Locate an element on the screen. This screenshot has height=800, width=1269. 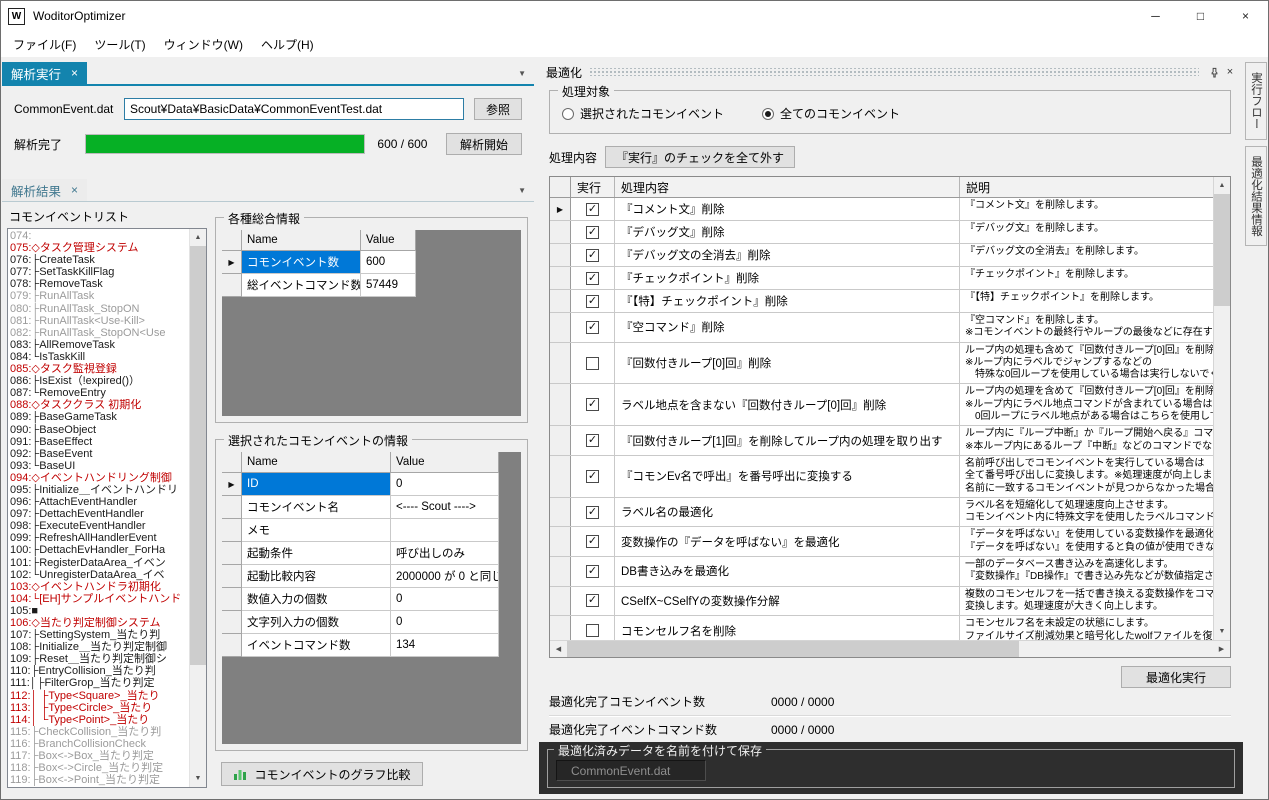
menu-item: ファイル(F) is located at coordinates (44, 44).